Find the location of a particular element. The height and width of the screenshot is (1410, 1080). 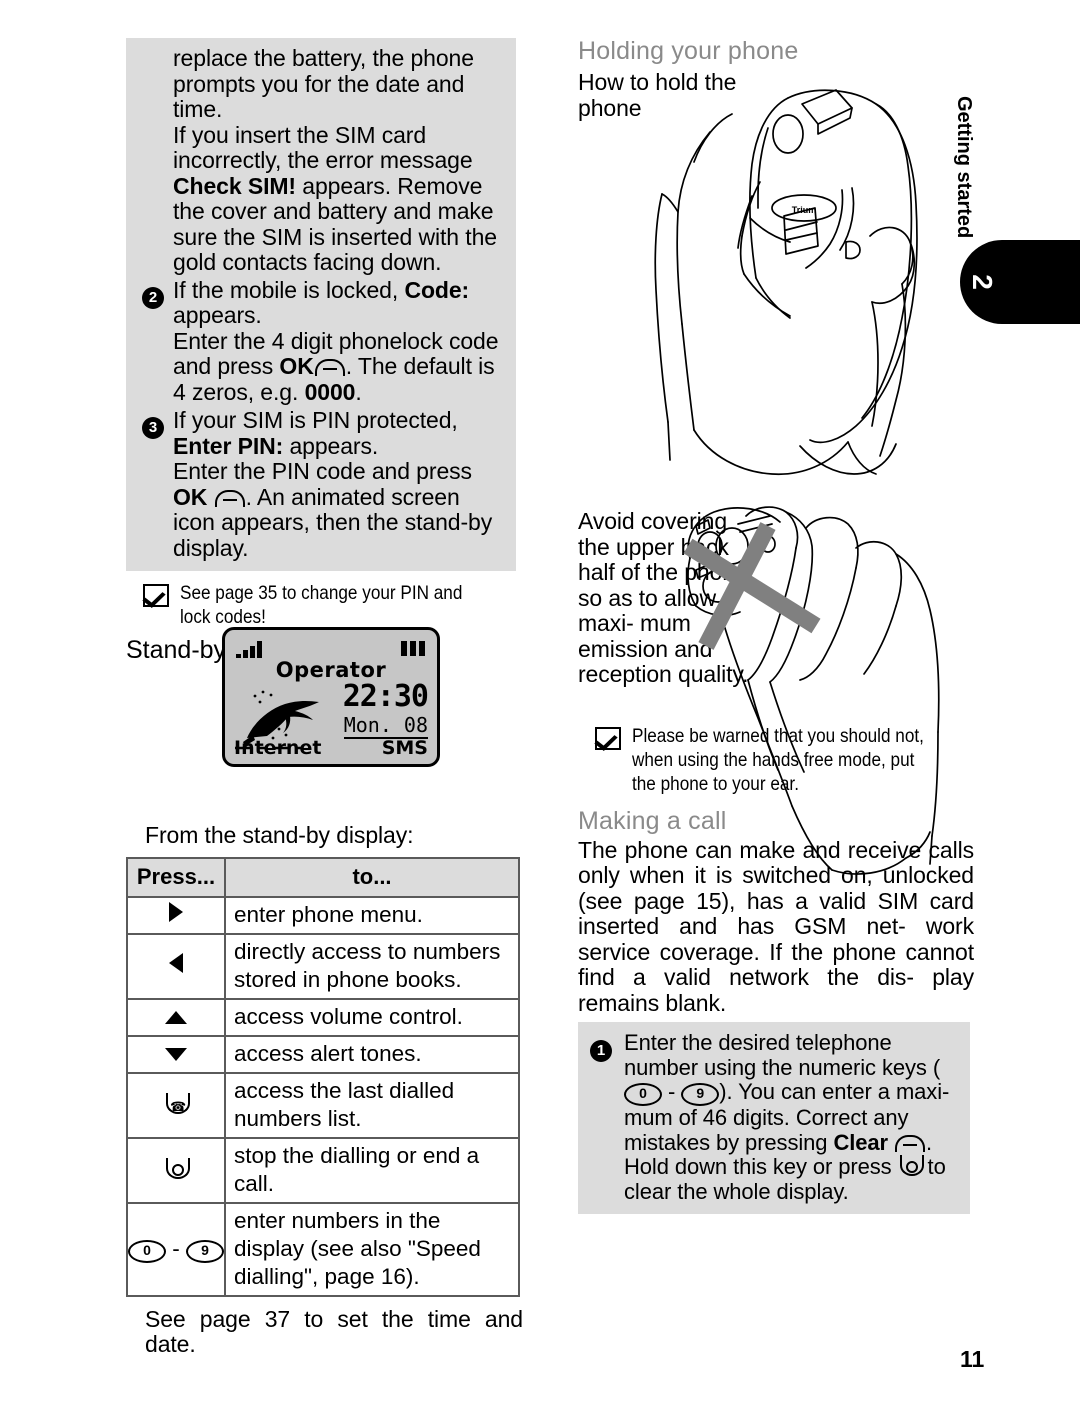

table-row: enter phone menu. is located at coordinates (323, 915).